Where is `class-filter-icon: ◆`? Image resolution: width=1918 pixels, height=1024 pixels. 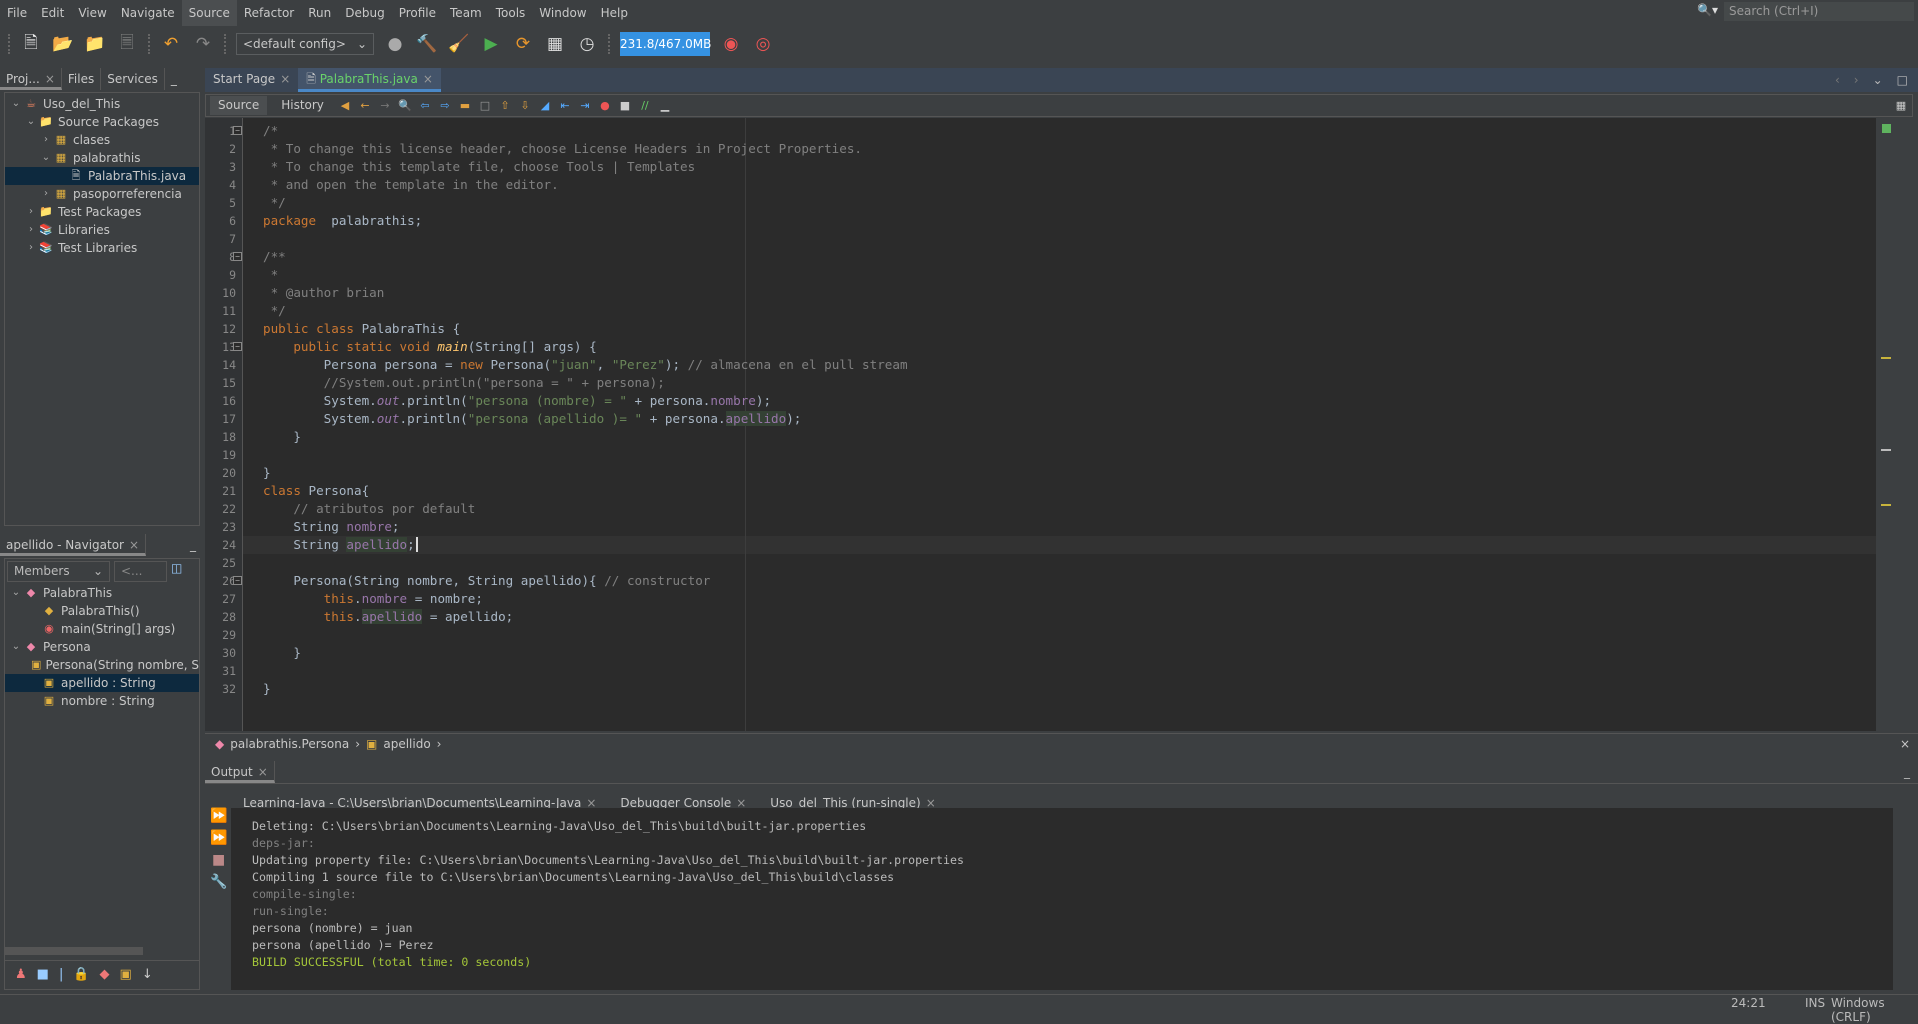 class-filter-icon: ◆ is located at coordinates (105, 974).